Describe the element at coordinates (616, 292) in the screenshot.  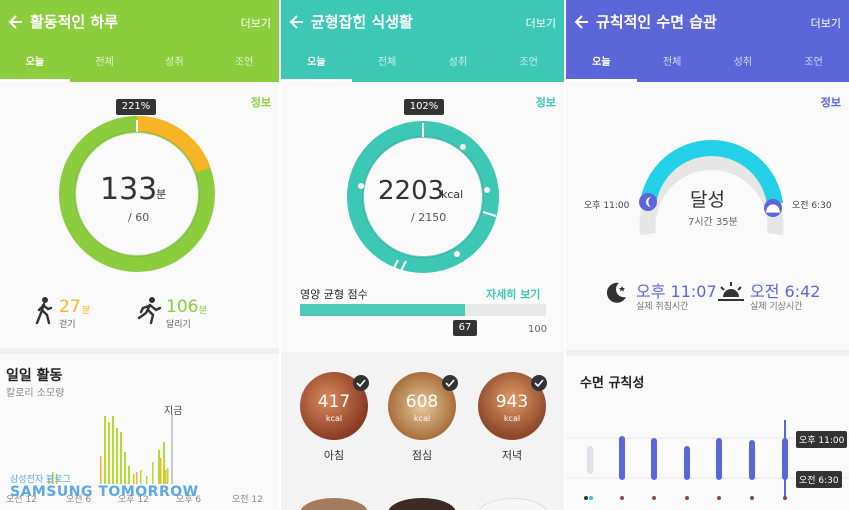
I see `moon-icon` at that location.